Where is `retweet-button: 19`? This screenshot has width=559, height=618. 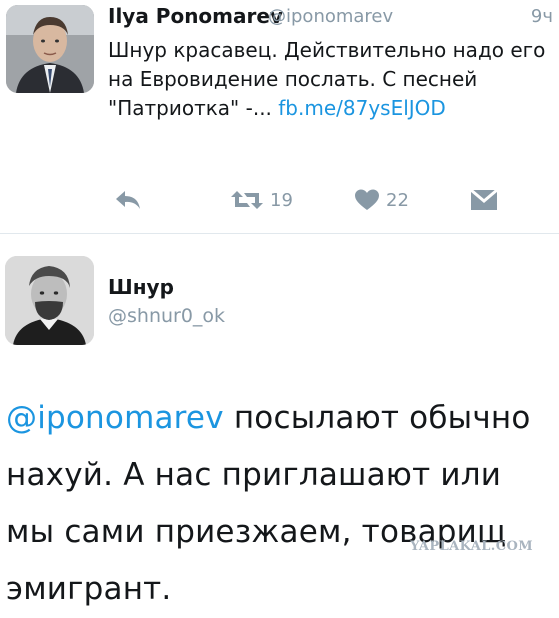
retweet-button: 19 is located at coordinates (261, 200).